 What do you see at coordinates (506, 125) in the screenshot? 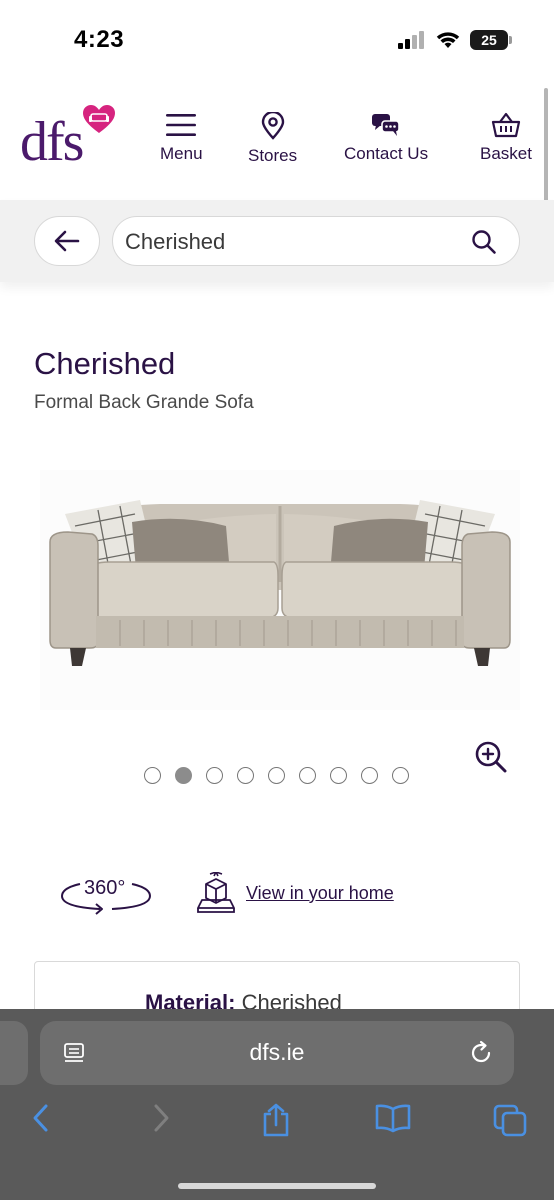
I see `basket-icon` at bounding box center [506, 125].